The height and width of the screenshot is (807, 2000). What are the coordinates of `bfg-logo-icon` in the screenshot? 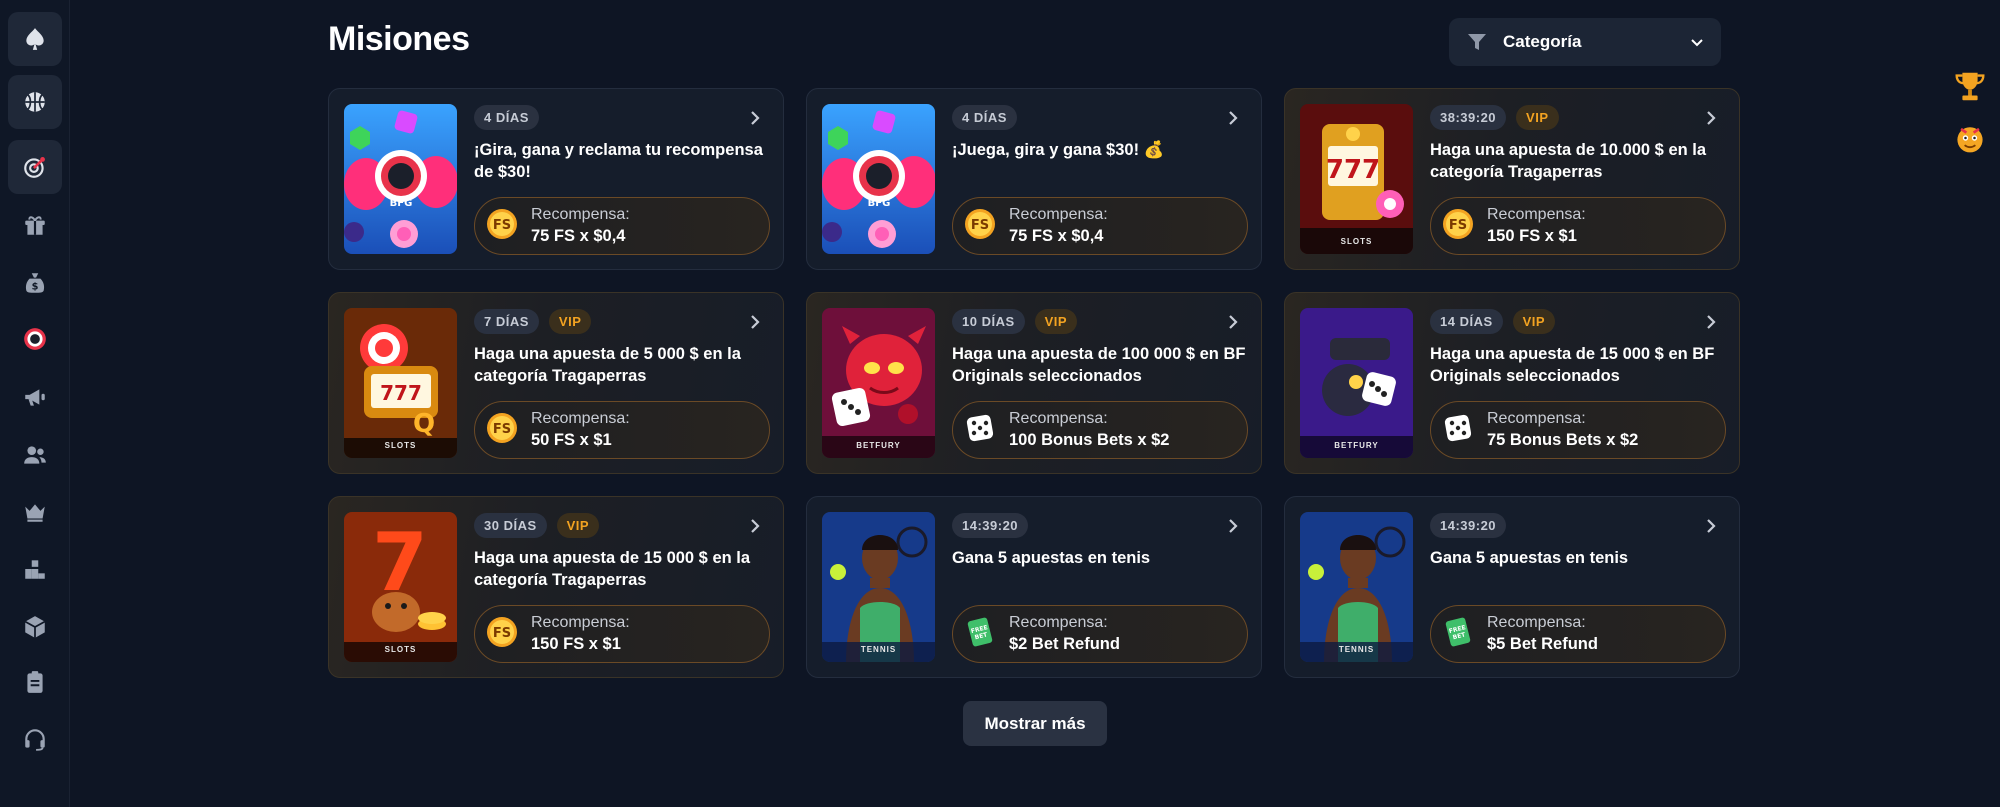 It's located at (35, 339).